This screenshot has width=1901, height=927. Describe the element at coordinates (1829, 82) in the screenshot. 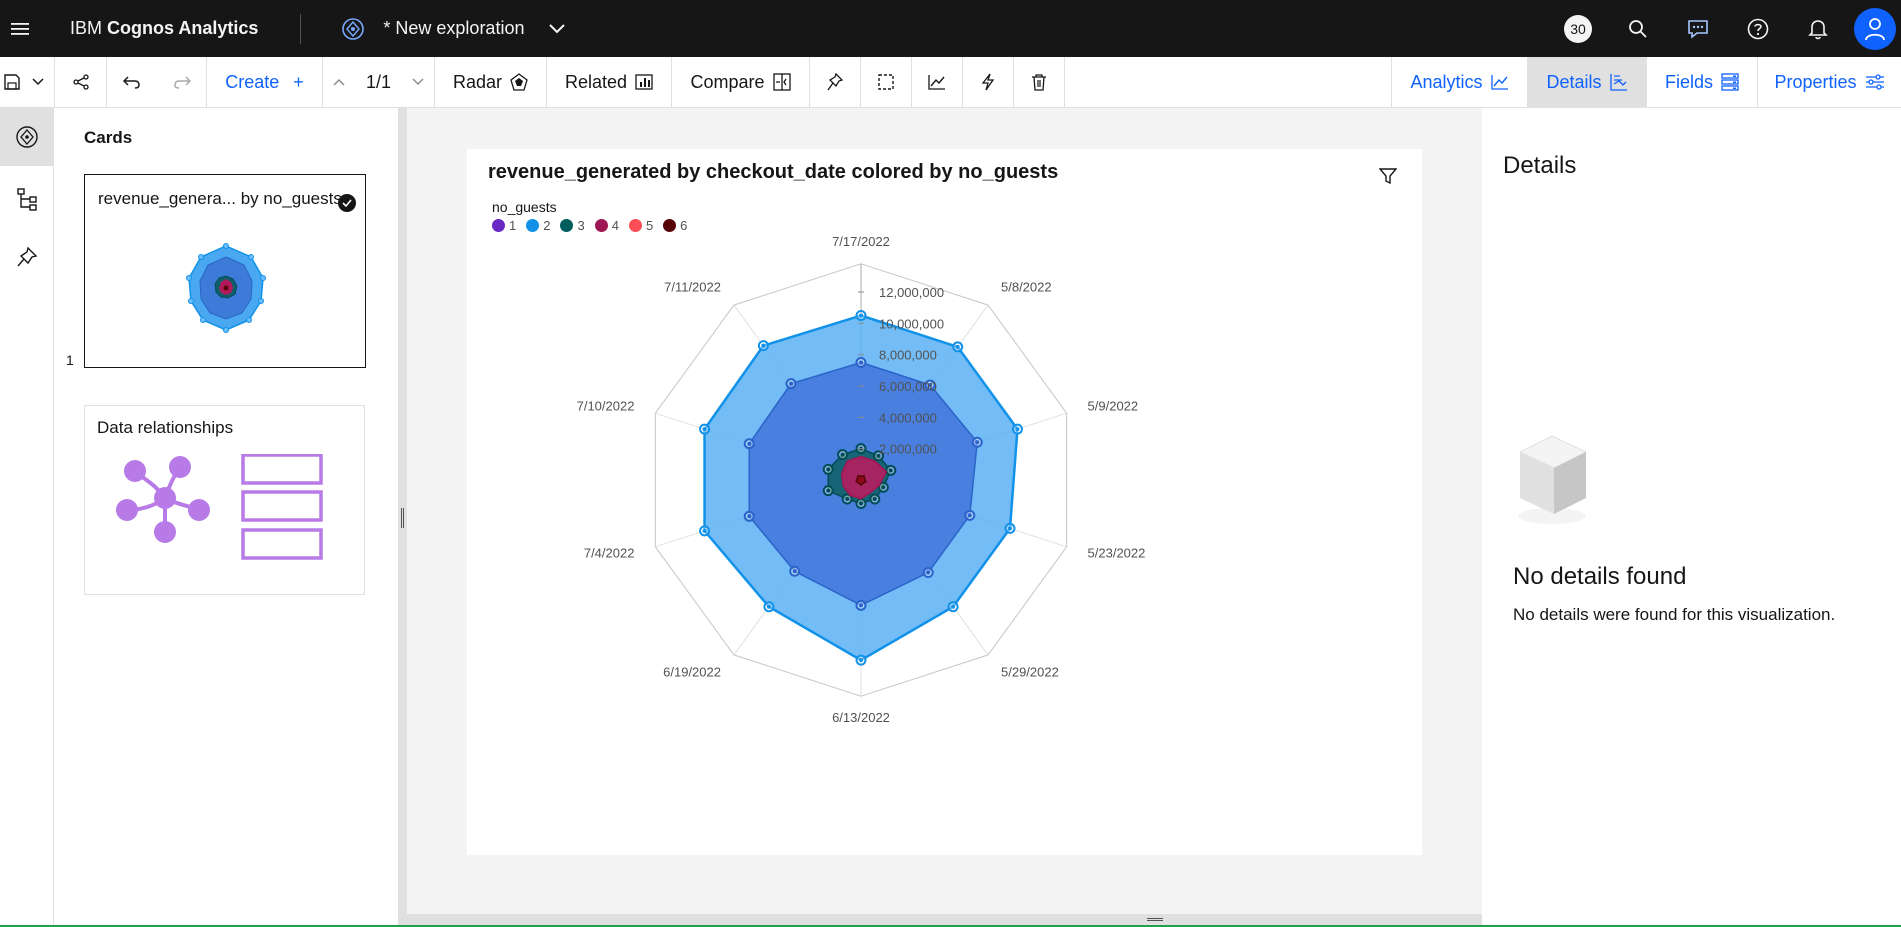

I see `tab-properties: Properties` at that location.